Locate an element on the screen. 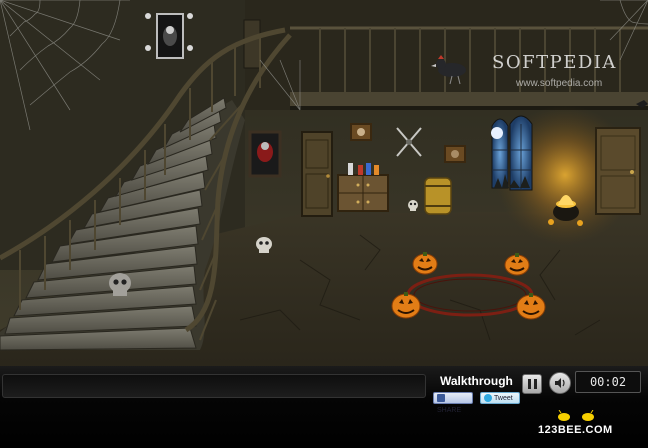 The width and height of the screenshot is (648, 448). left-door is located at coordinates (317, 174).